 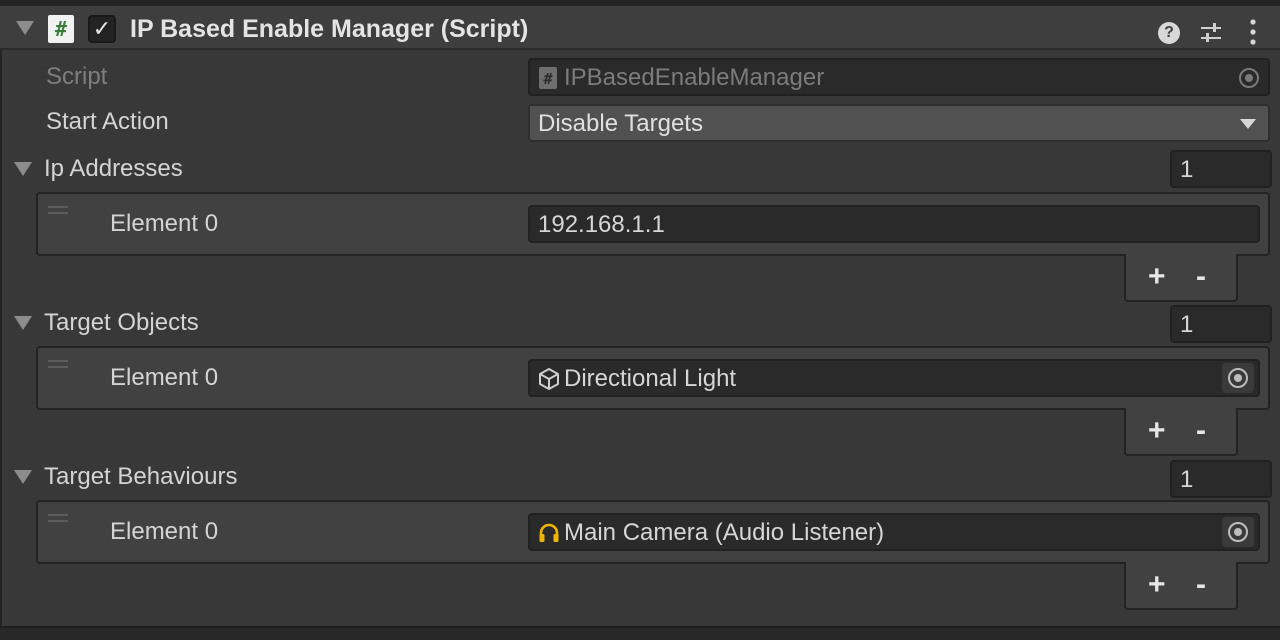 What do you see at coordinates (1181, 586) in the screenshot?
I see `target-behaviours-list-footer: + -` at bounding box center [1181, 586].